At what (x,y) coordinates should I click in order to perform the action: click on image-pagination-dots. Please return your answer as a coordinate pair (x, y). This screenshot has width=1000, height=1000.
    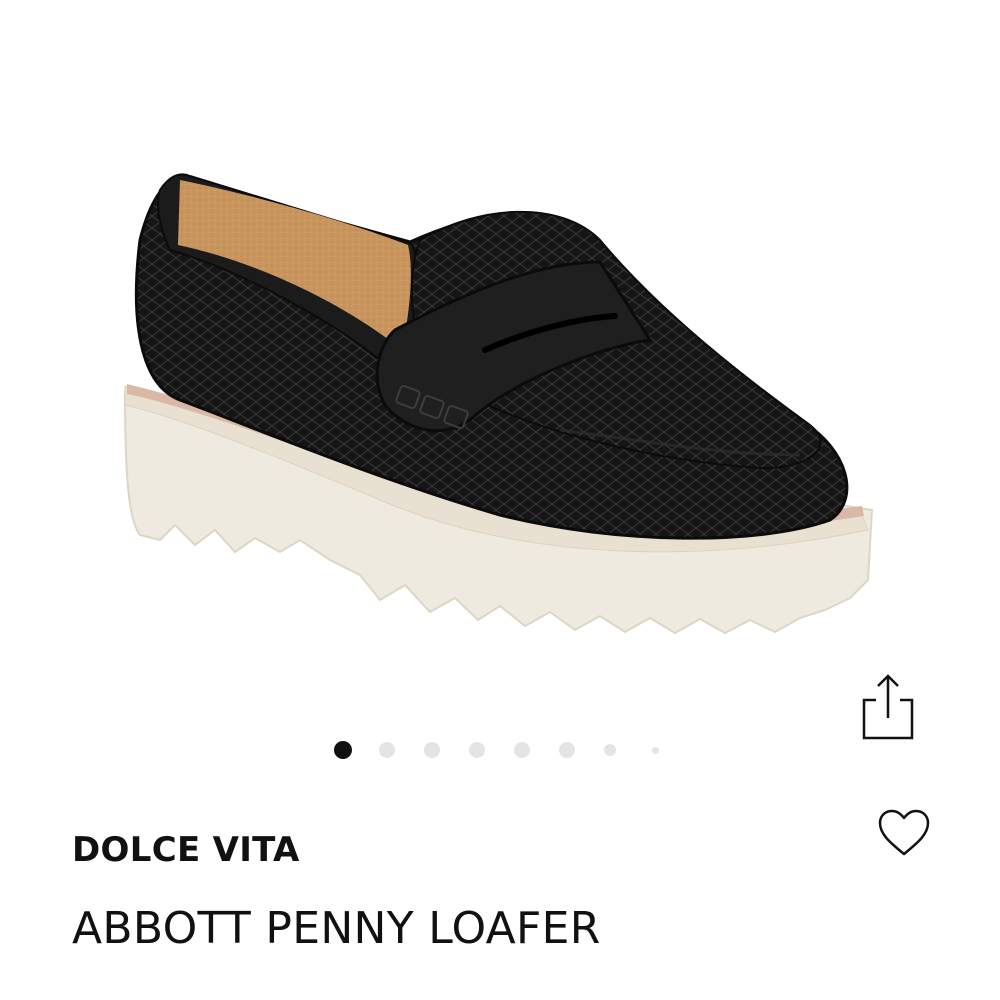
    Looking at the image, I should click on (500, 750).